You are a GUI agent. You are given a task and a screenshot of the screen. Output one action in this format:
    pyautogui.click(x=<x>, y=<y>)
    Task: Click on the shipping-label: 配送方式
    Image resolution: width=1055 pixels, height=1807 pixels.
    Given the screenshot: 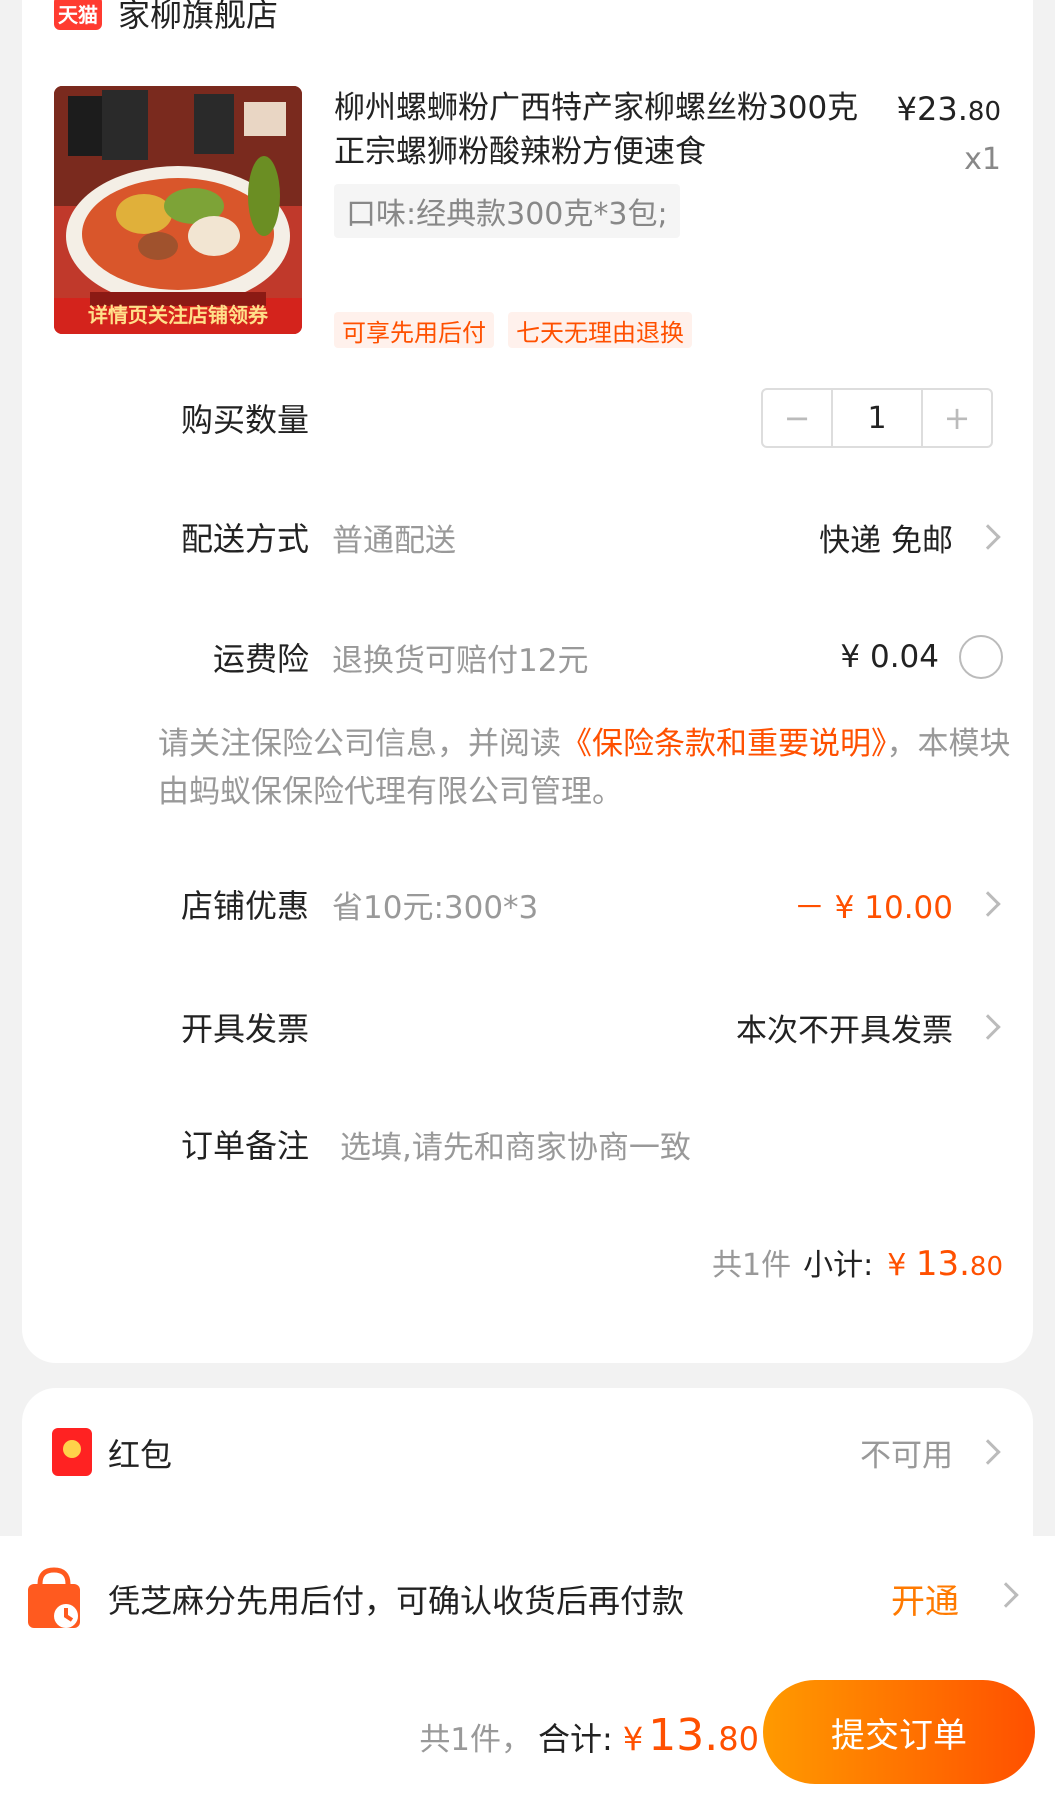 What is the action you would take?
    pyautogui.click(x=244, y=539)
    